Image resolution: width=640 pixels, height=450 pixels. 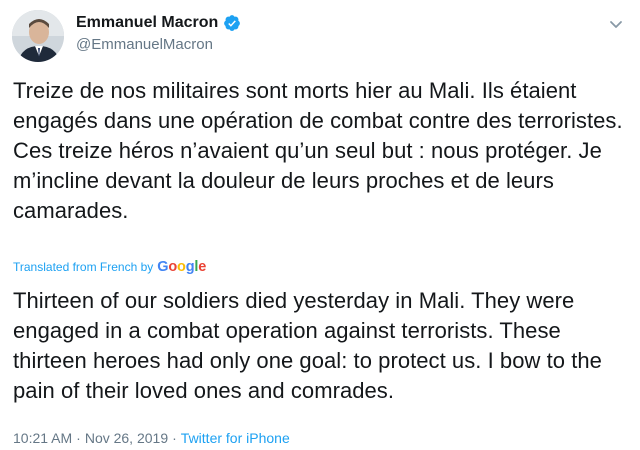 I want to click on author-handle: @EmmanuelMacron, so click(x=158, y=45).